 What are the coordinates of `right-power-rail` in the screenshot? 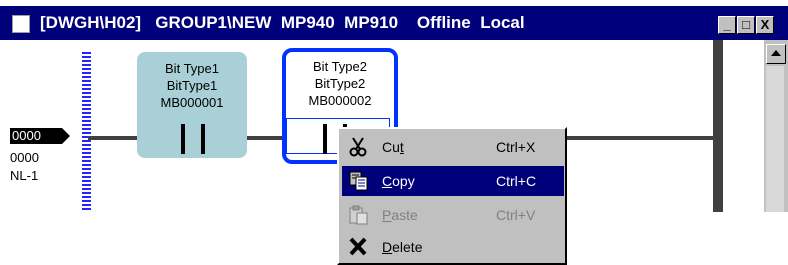 It's located at (718, 126).